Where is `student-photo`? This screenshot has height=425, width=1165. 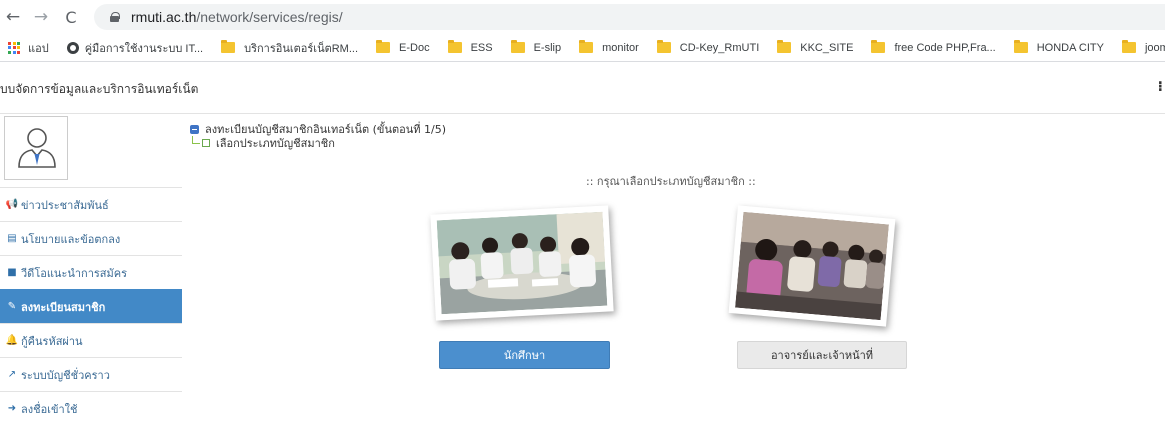
student-photo is located at coordinates (522, 263).